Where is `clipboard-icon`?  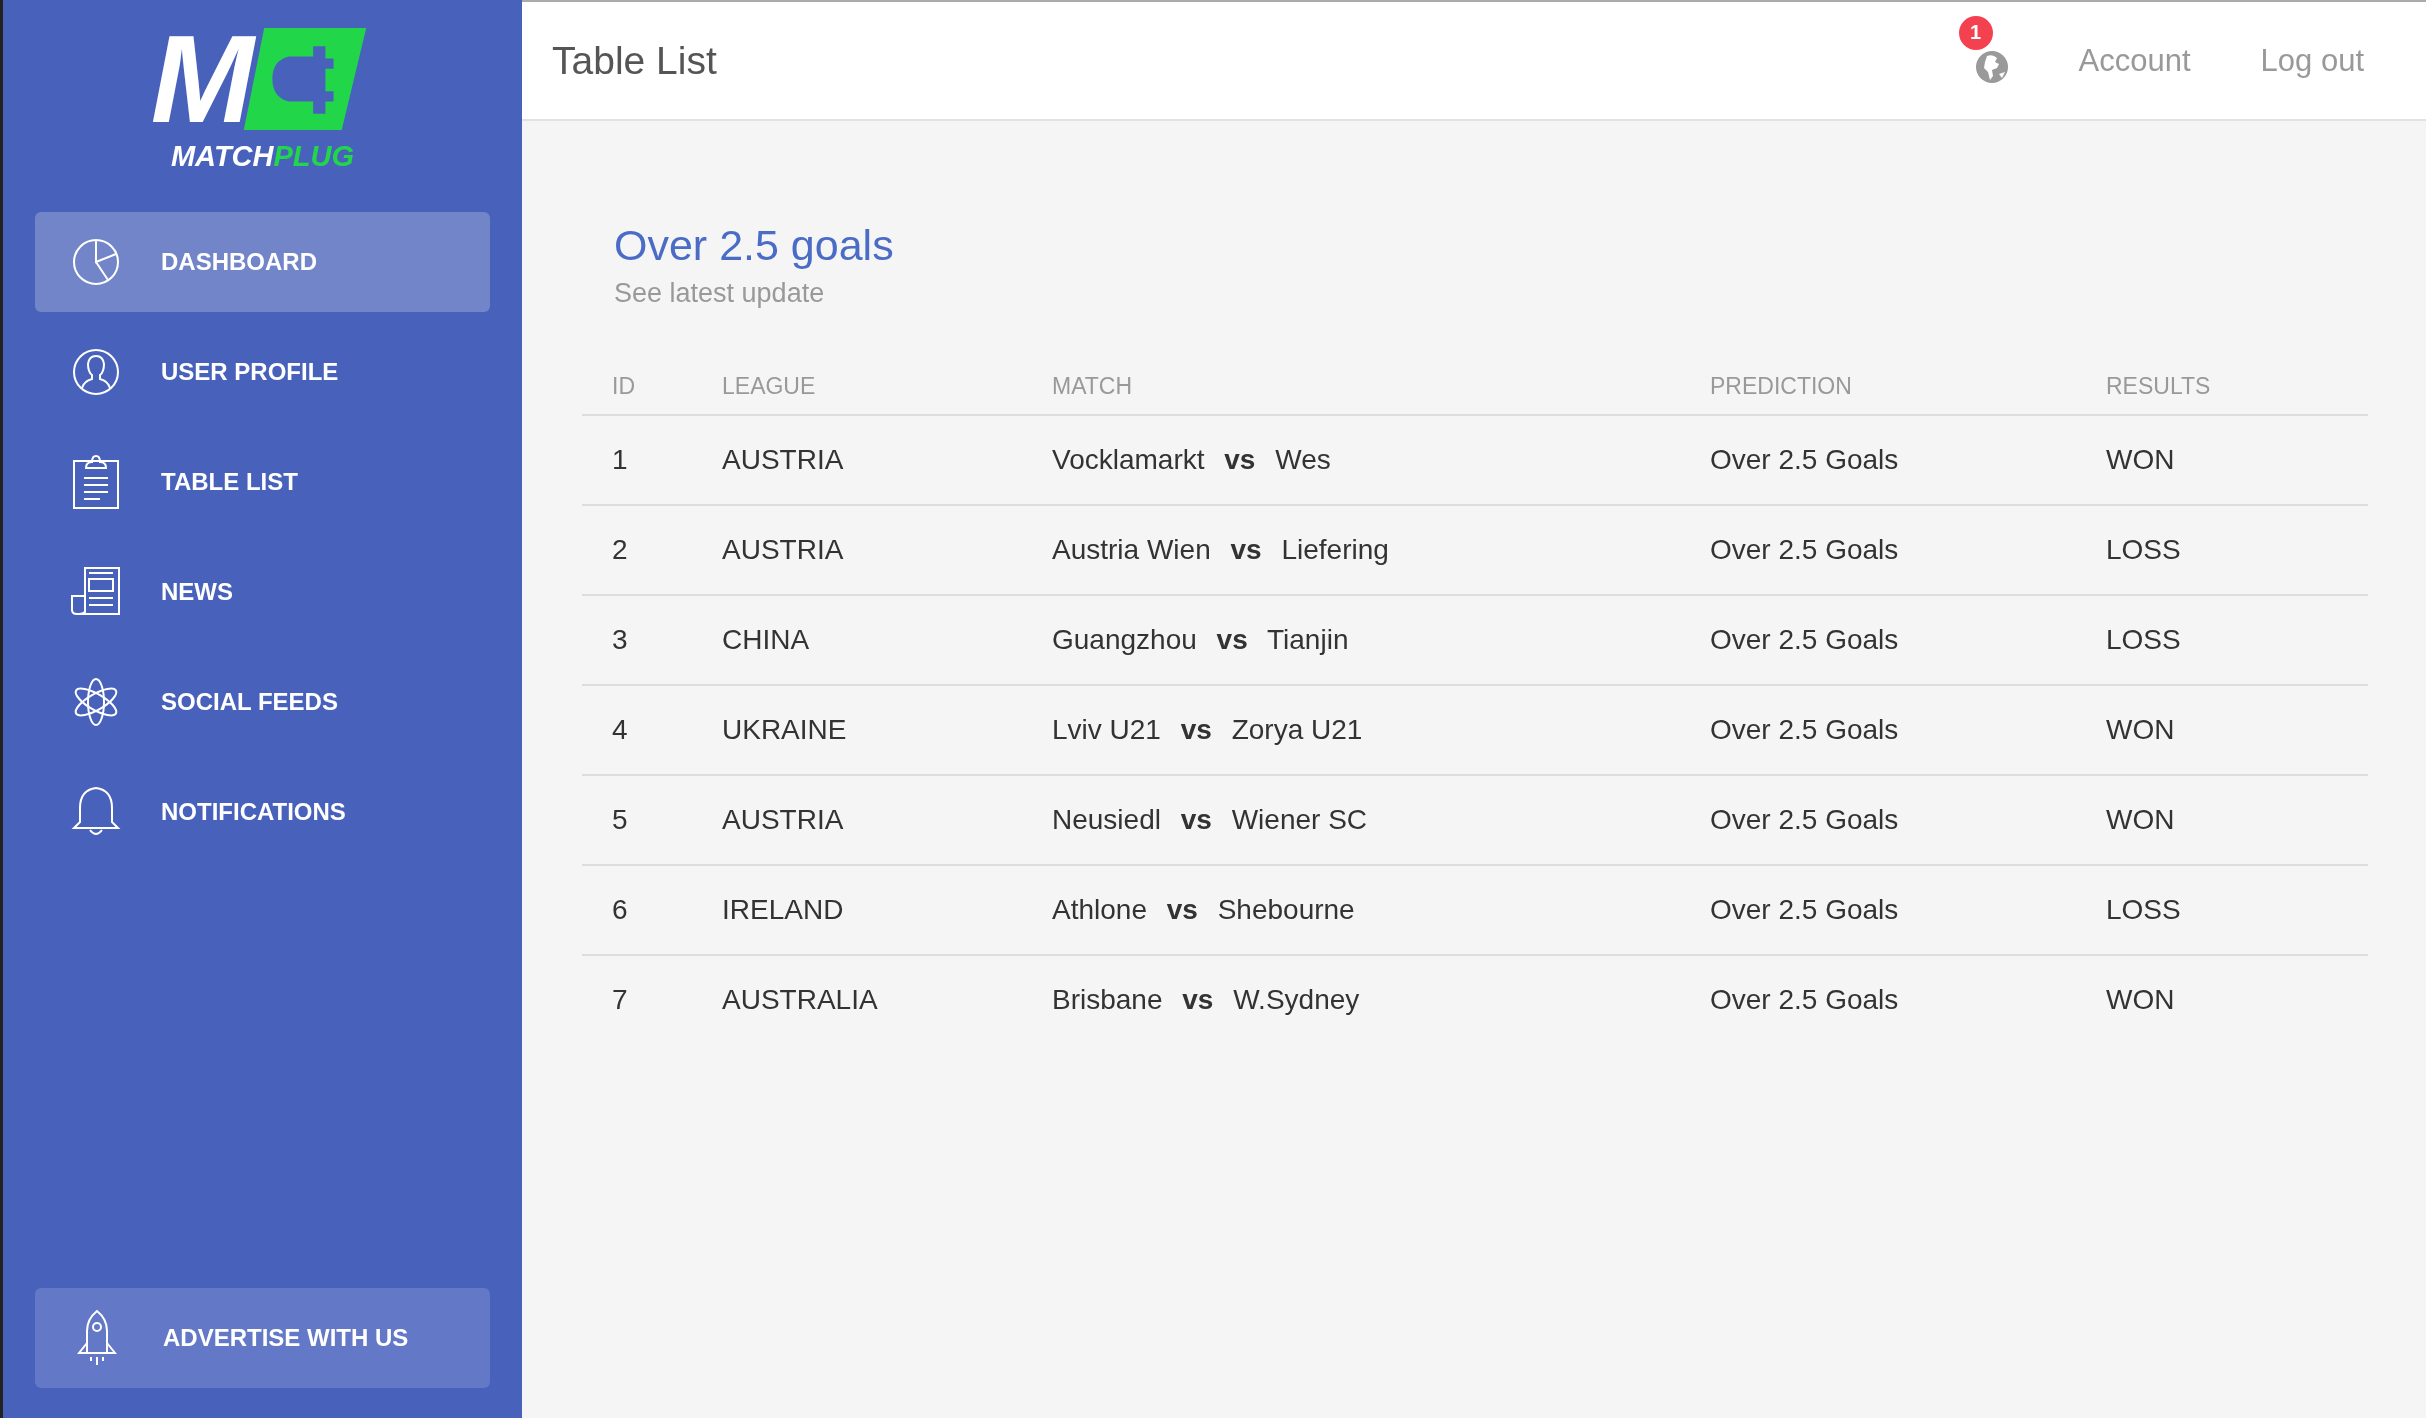
clipboard-icon is located at coordinates (96, 482).